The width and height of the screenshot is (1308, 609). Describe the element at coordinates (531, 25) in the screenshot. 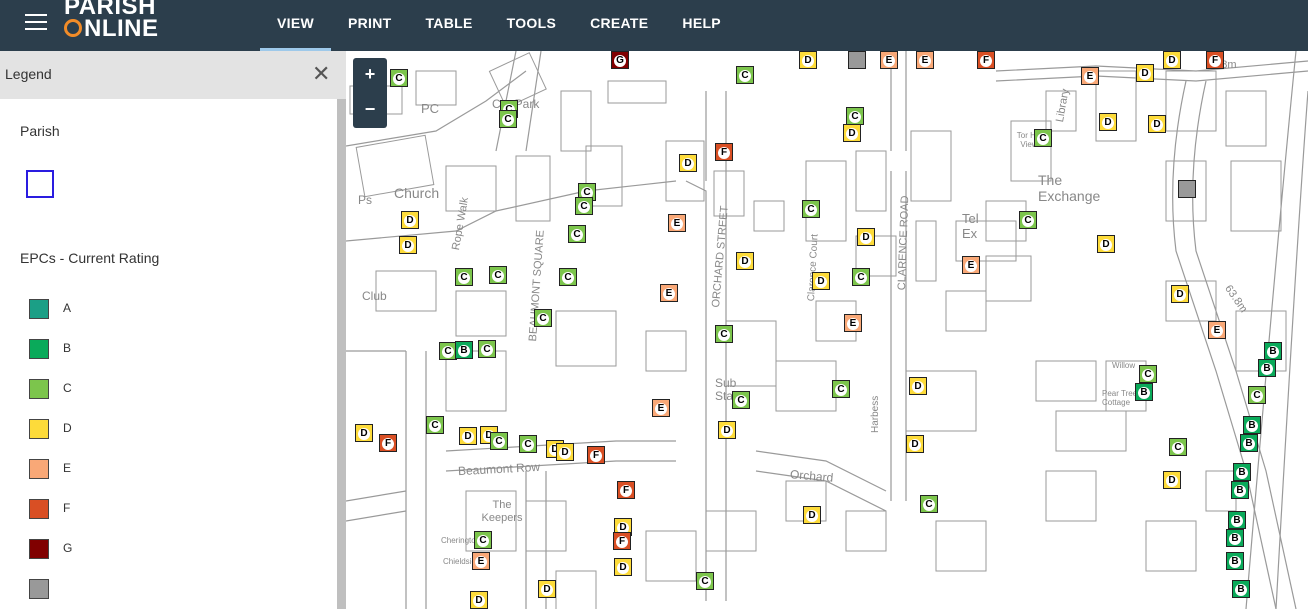

I see `nav-tools: TOOLS` at that location.